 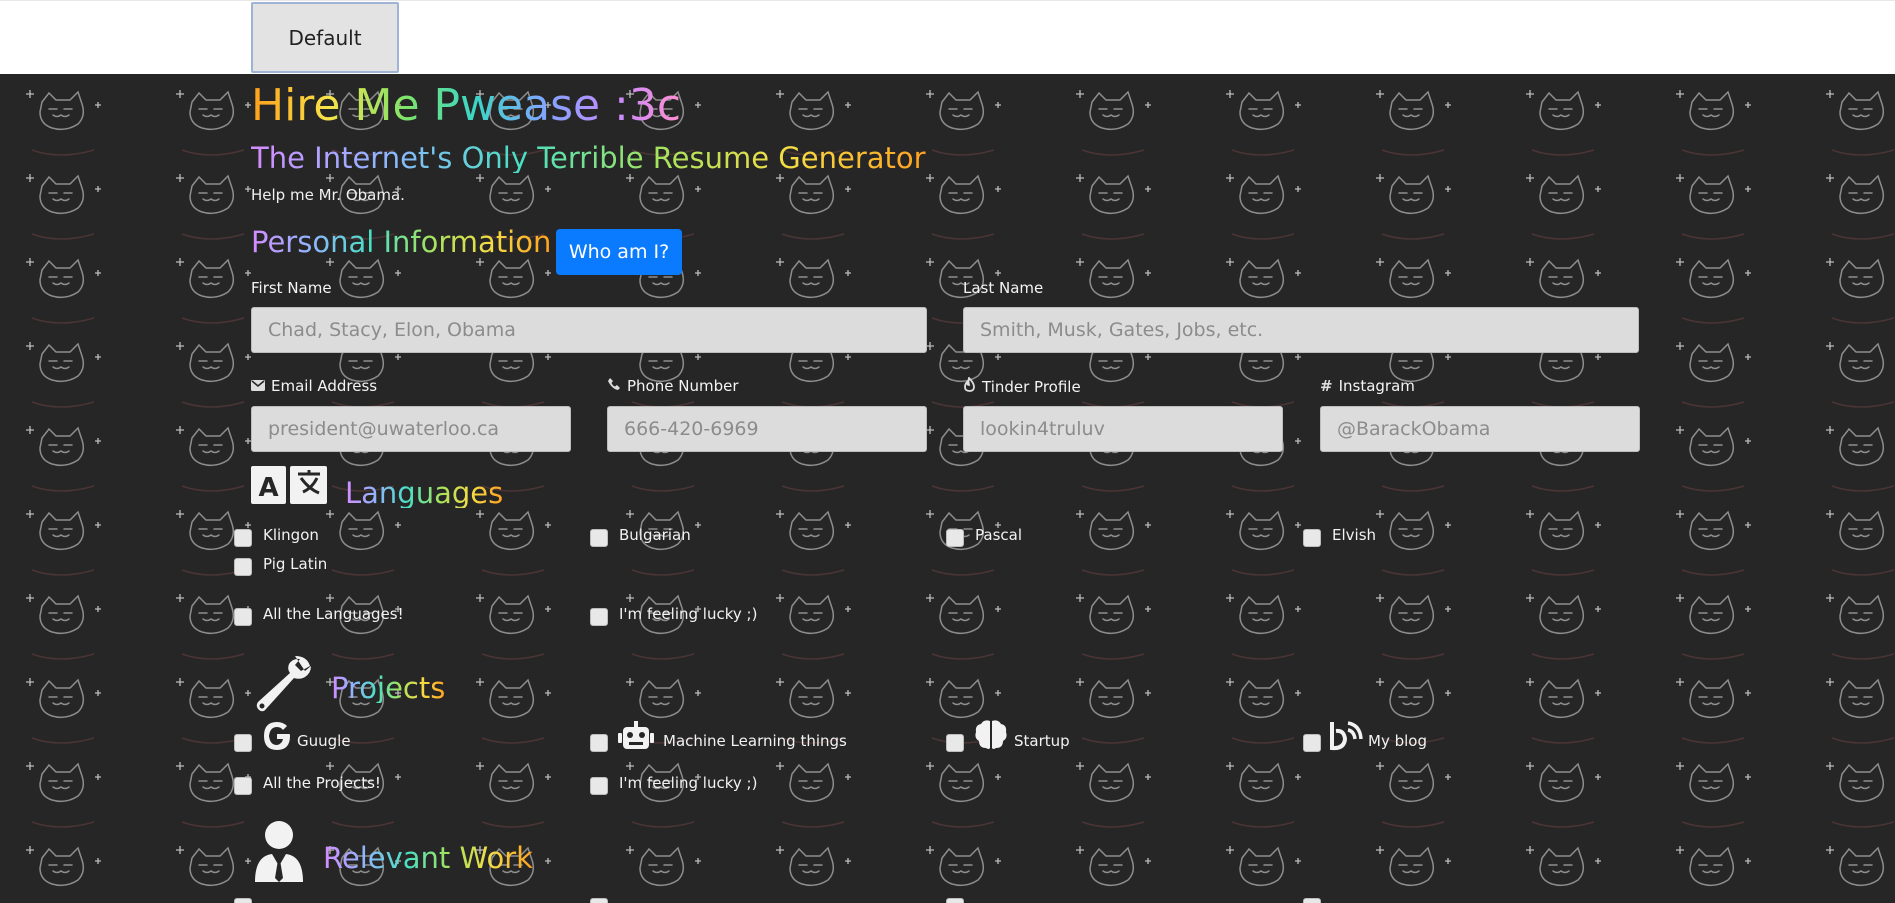 What do you see at coordinates (1301, 330) in the screenshot?
I see `last-name-input` at bounding box center [1301, 330].